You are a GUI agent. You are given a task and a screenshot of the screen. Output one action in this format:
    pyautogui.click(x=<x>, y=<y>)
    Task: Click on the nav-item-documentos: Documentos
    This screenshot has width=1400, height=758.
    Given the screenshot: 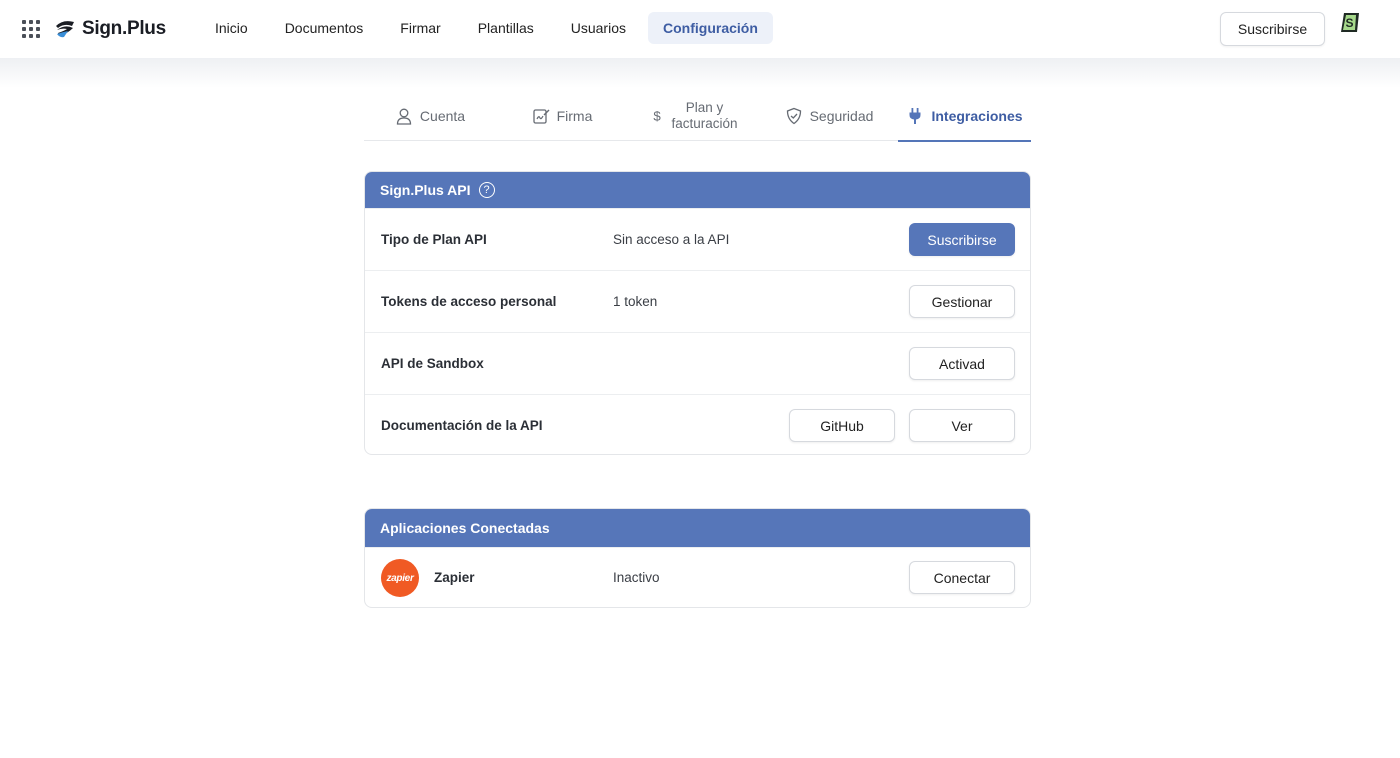 What is the action you would take?
    pyautogui.click(x=324, y=28)
    